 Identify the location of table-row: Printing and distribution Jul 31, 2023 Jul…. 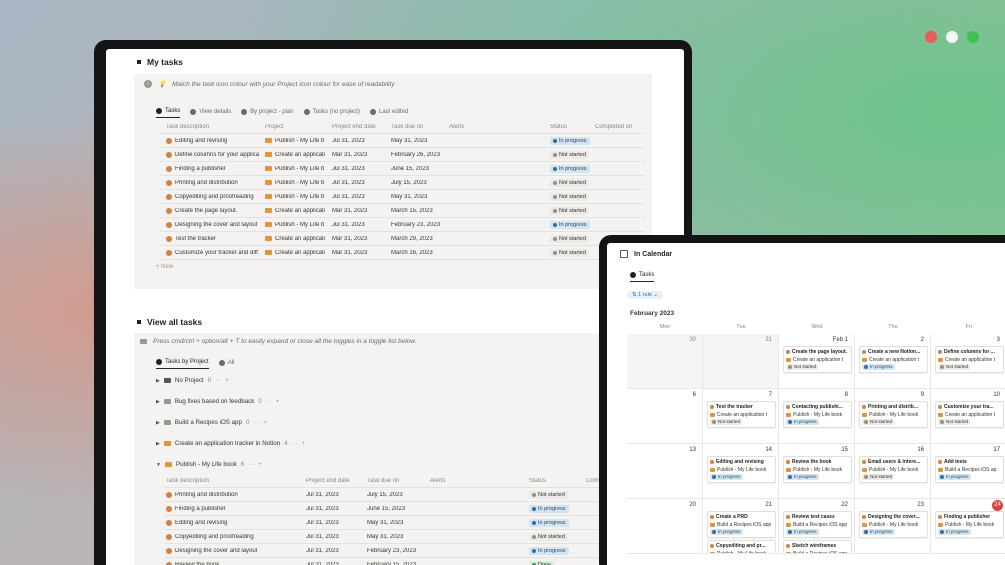
(384, 495).